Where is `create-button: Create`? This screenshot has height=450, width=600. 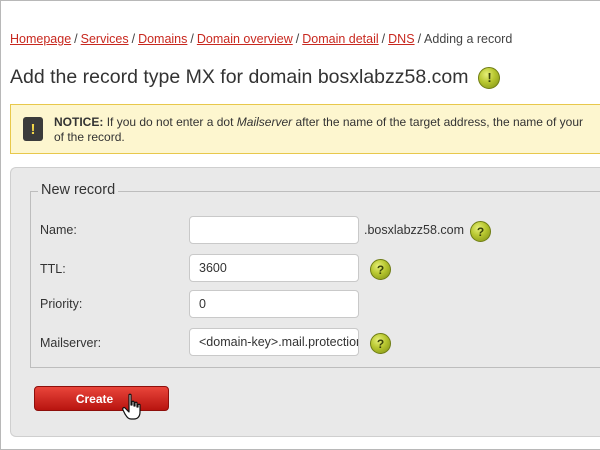
create-button: Create is located at coordinates (101, 398).